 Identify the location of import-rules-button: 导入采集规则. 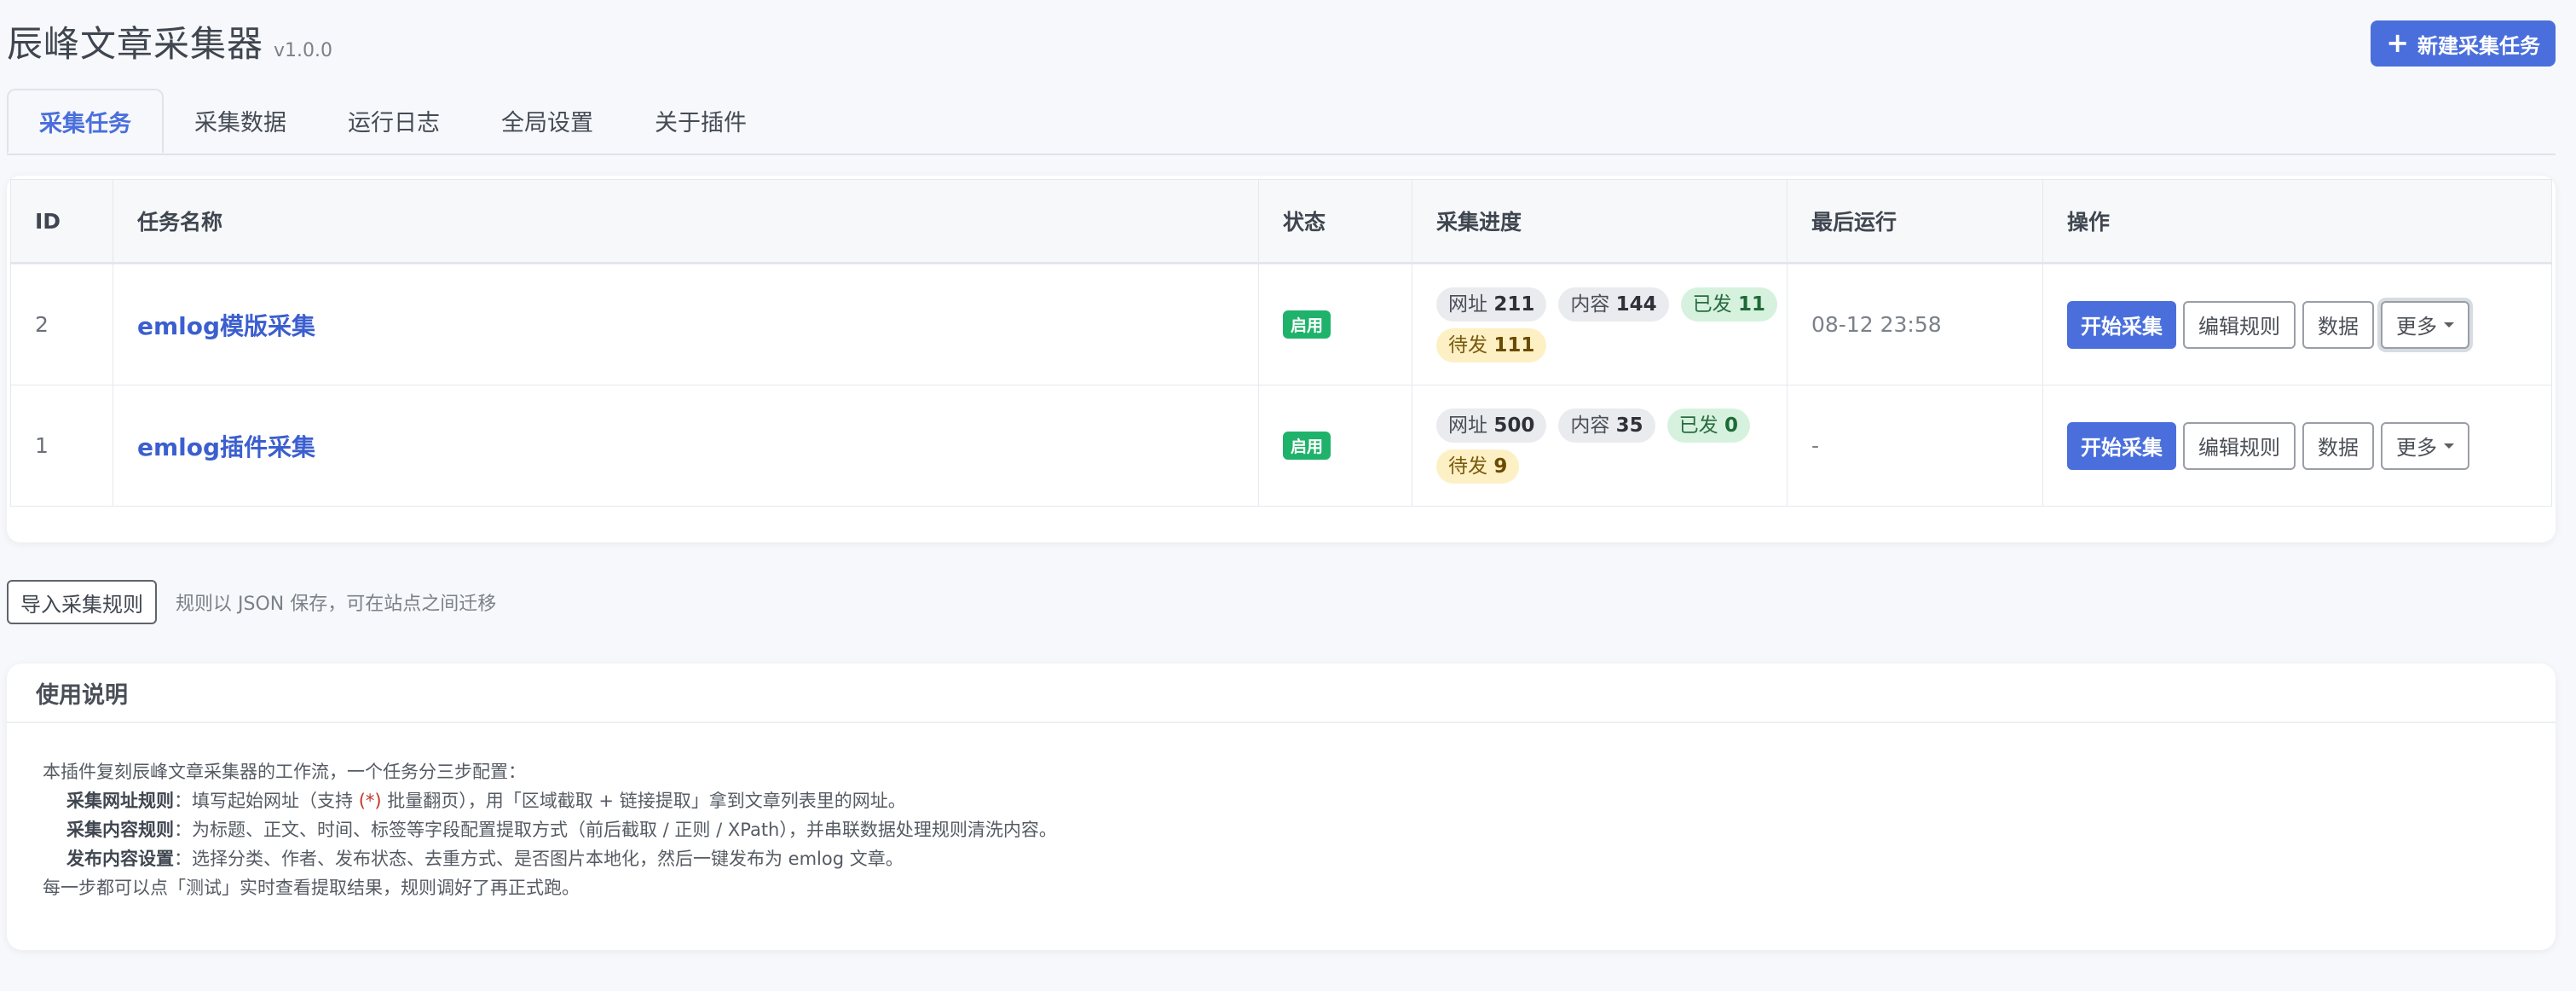
(82, 602).